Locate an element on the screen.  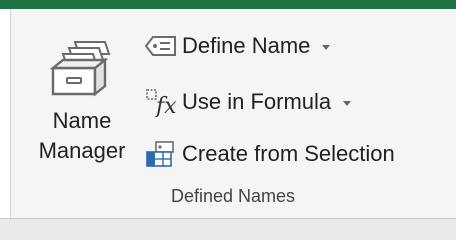
name-manager-button: Name Manager is located at coordinates (82, 105).